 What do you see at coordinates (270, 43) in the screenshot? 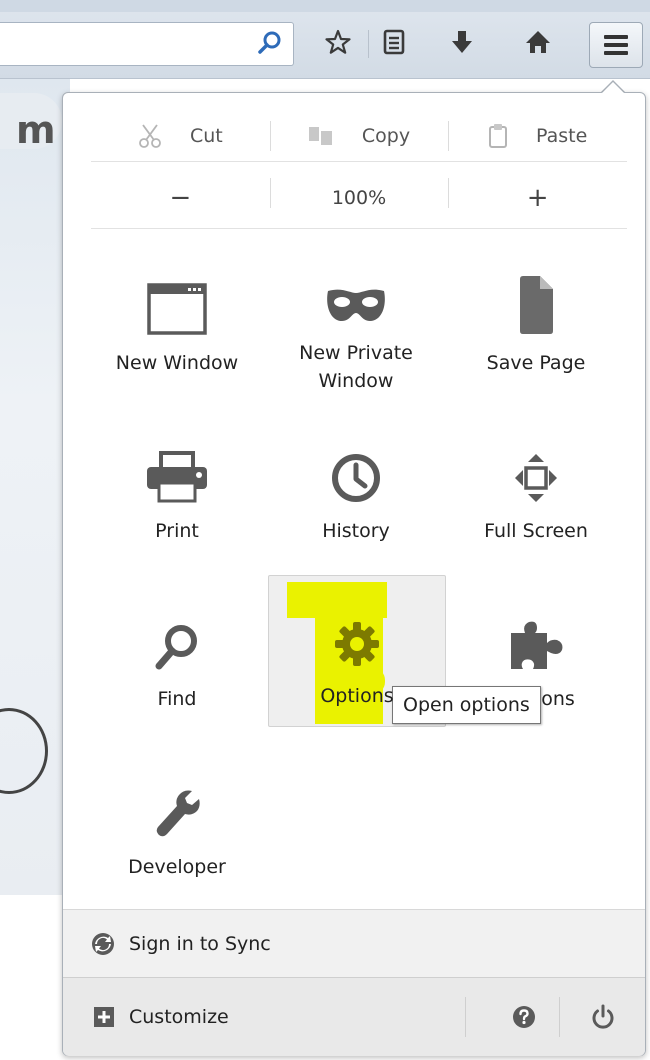
I see `search-icon` at bounding box center [270, 43].